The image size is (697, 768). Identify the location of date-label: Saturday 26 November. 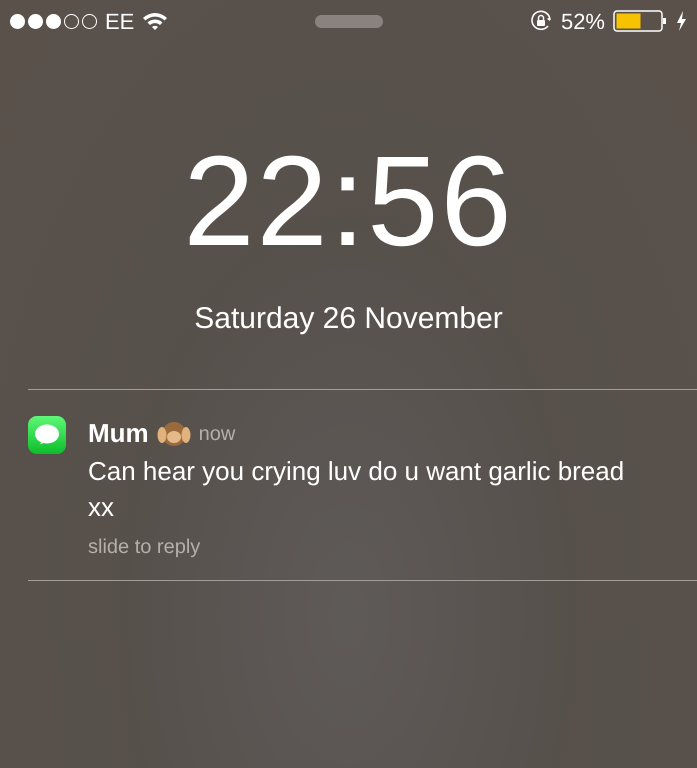
(348, 319).